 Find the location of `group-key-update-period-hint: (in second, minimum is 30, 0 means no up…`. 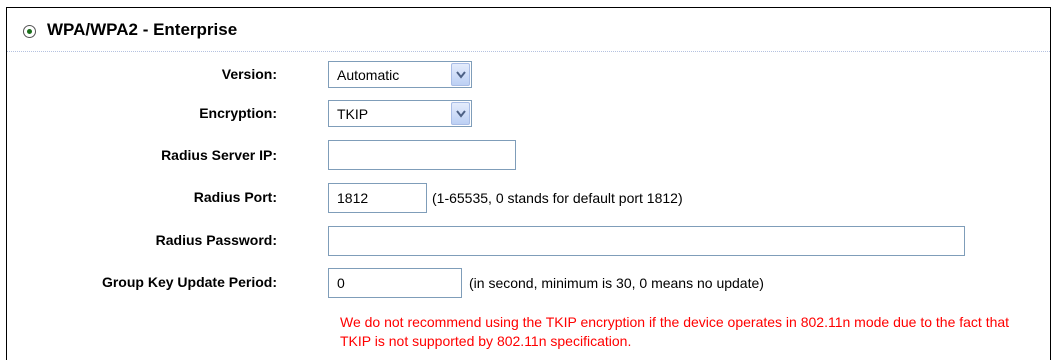

group-key-update-period-hint: (in second, minimum is 30, 0 means no up… is located at coordinates (616, 283).